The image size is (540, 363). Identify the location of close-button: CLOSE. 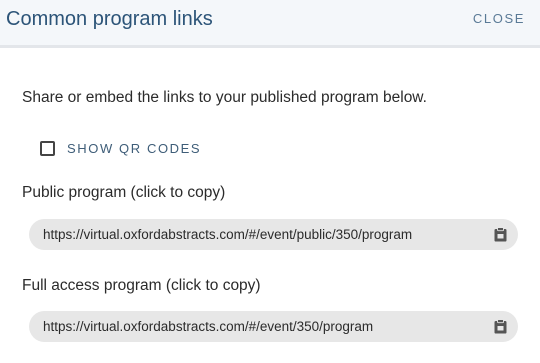
(499, 19).